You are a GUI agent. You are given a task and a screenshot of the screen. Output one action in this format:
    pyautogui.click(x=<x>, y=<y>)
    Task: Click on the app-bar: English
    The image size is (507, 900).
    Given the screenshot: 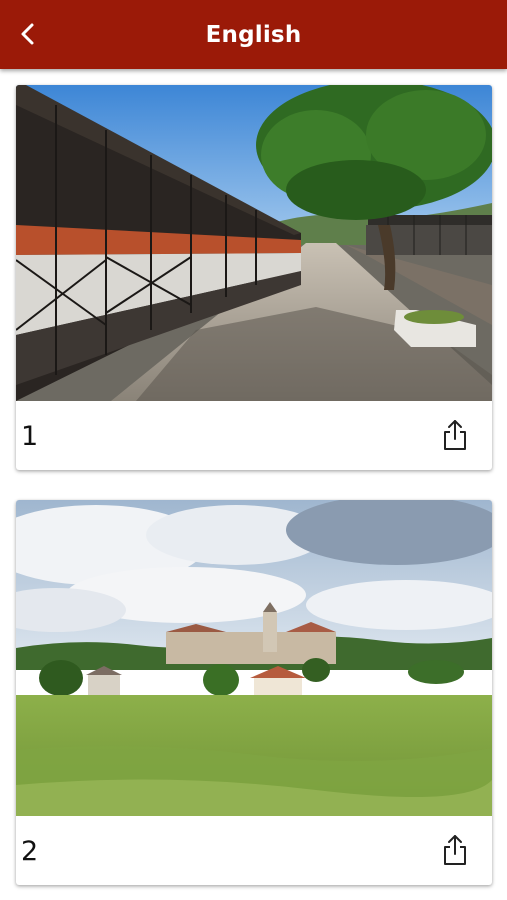 What is the action you would take?
    pyautogui.click(x=253, y=34)
    